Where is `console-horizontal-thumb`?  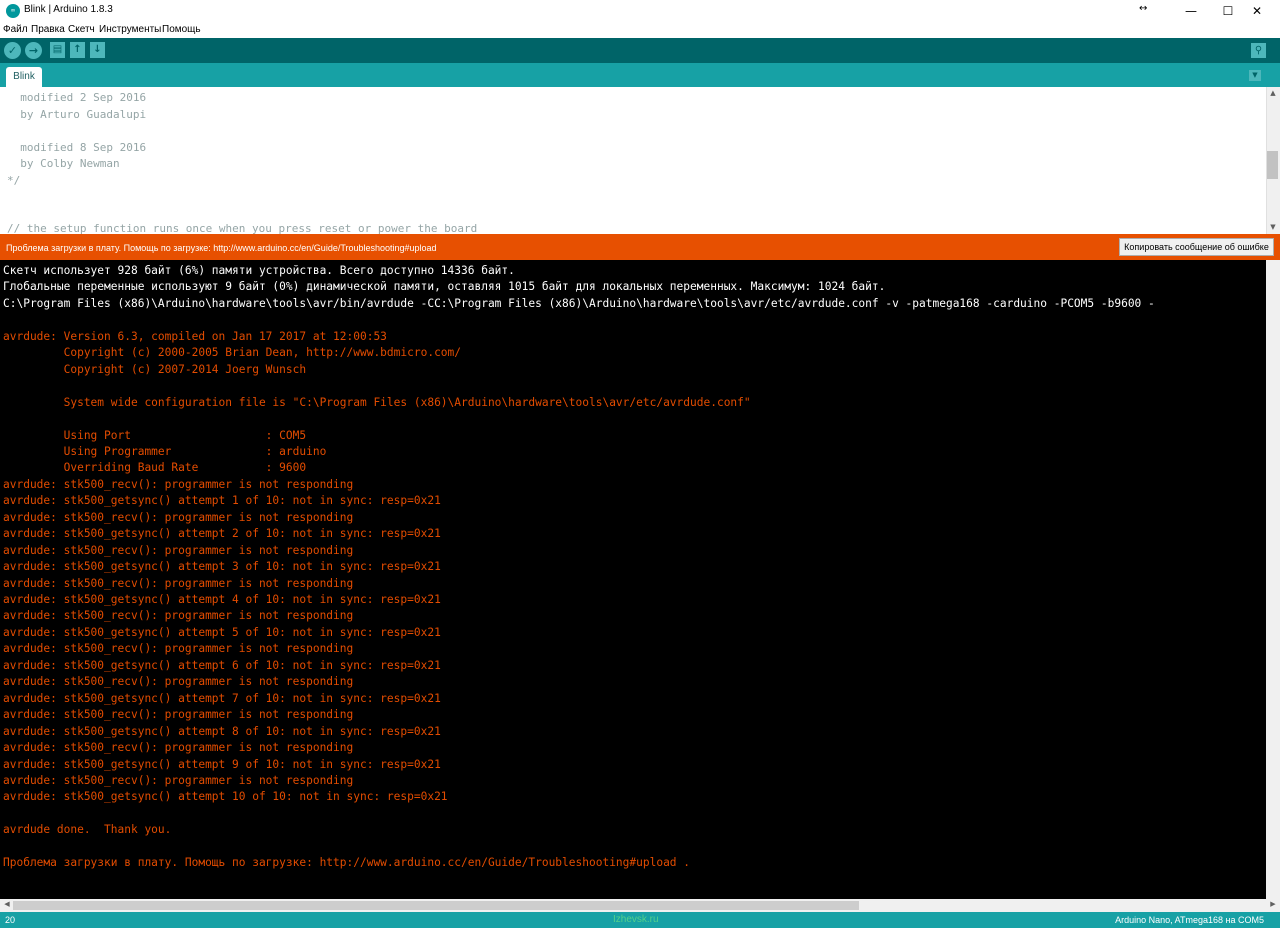 console-horizontal-thumb is located at coordinates (436, 905).